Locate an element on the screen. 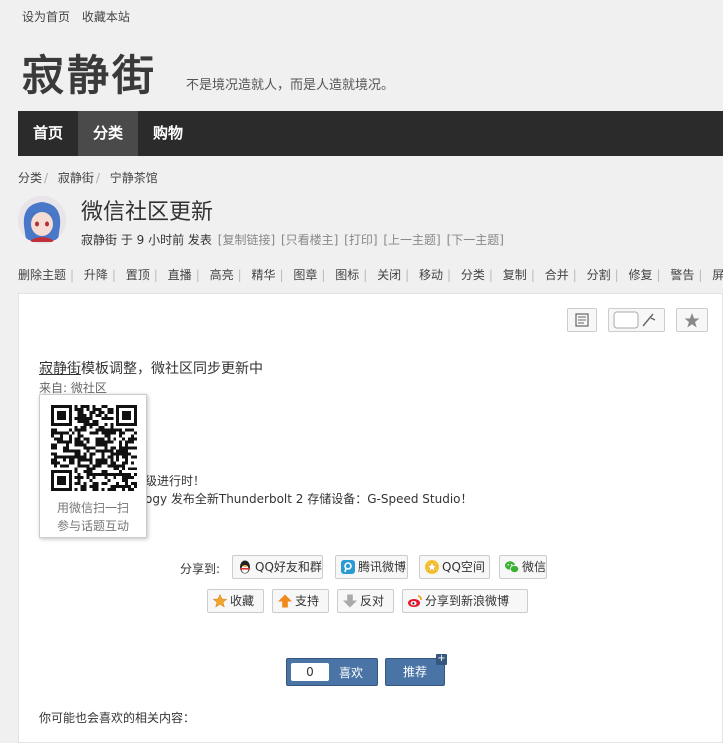  nav-item-shopping: 购物 is located at coordinates (168, 133).